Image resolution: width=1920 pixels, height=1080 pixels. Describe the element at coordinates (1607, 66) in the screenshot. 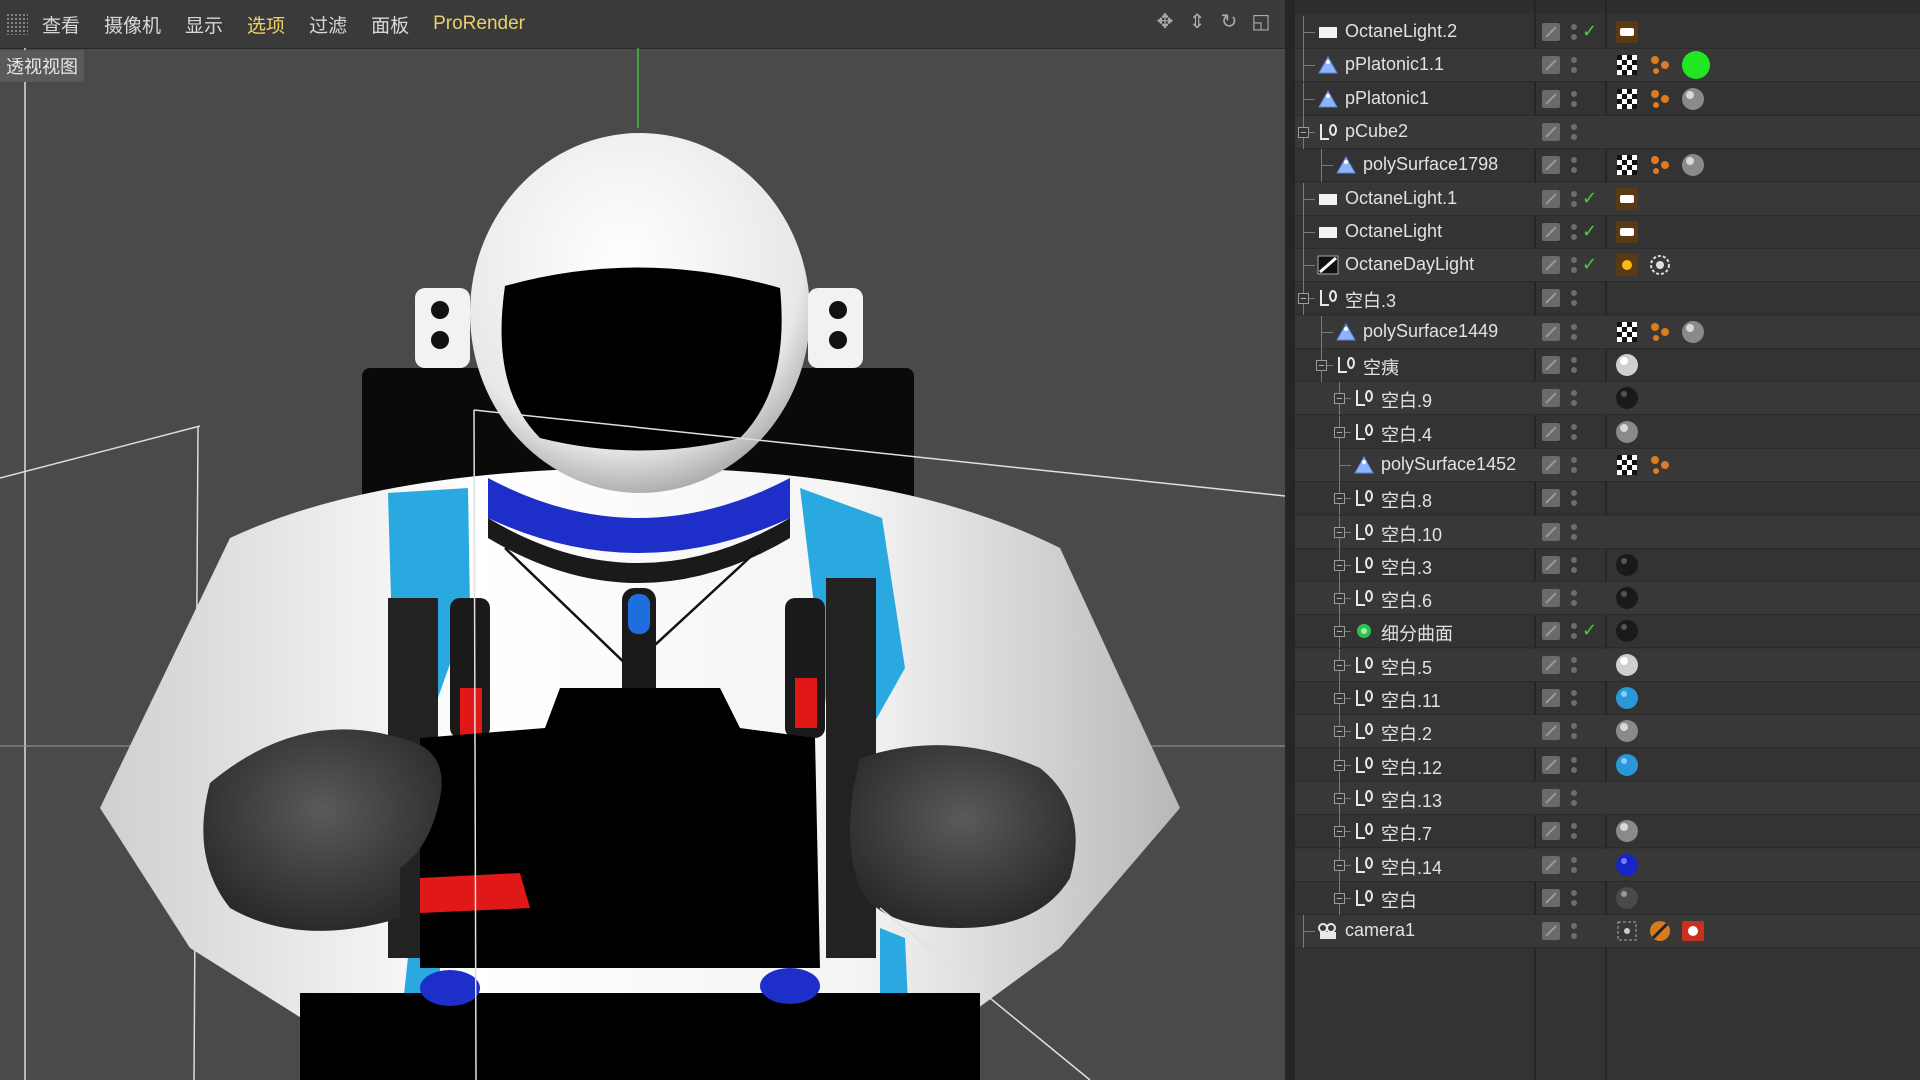

I see `object-row: pPlatonic1.1` at that location.